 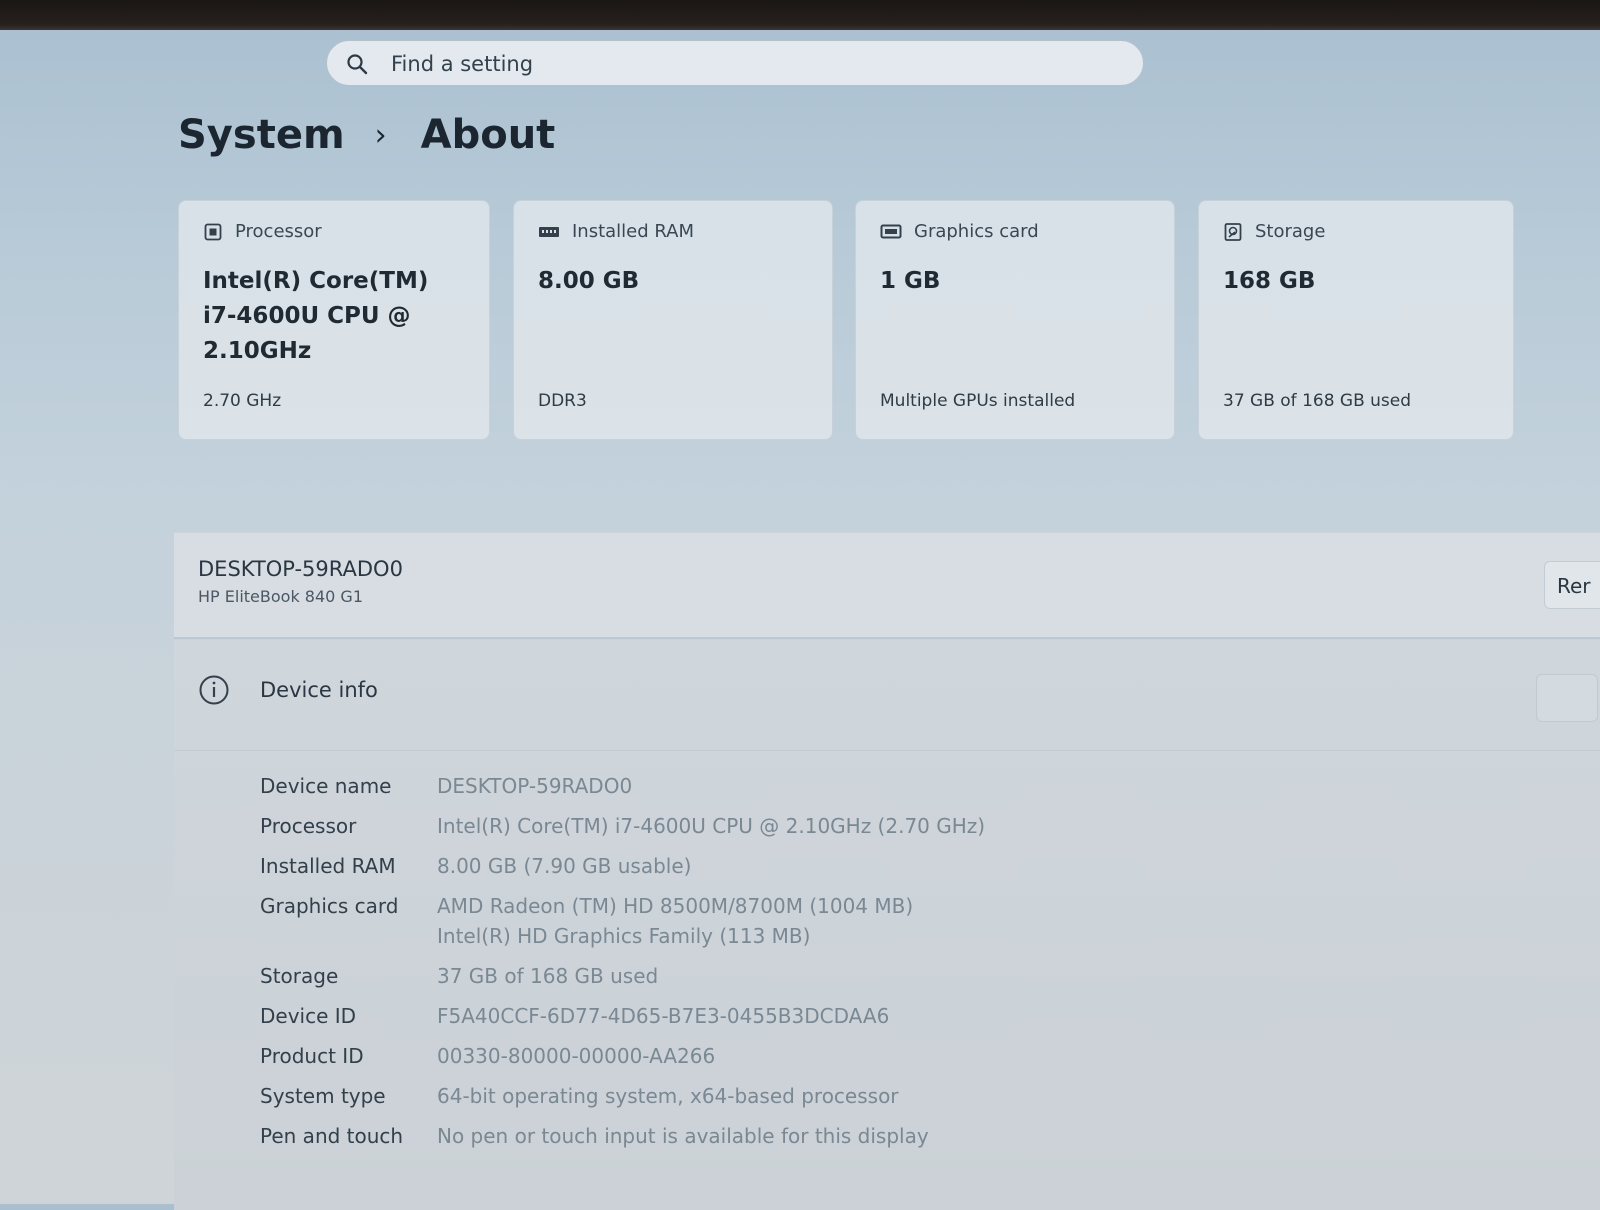 What do you see at coordinates (663, 1016) in the screenshot?
I see `spec-value: F5A40CCF-6D77-4D65-B7E3-0455B3DCDAA6` at bounding box center [663, 1016].